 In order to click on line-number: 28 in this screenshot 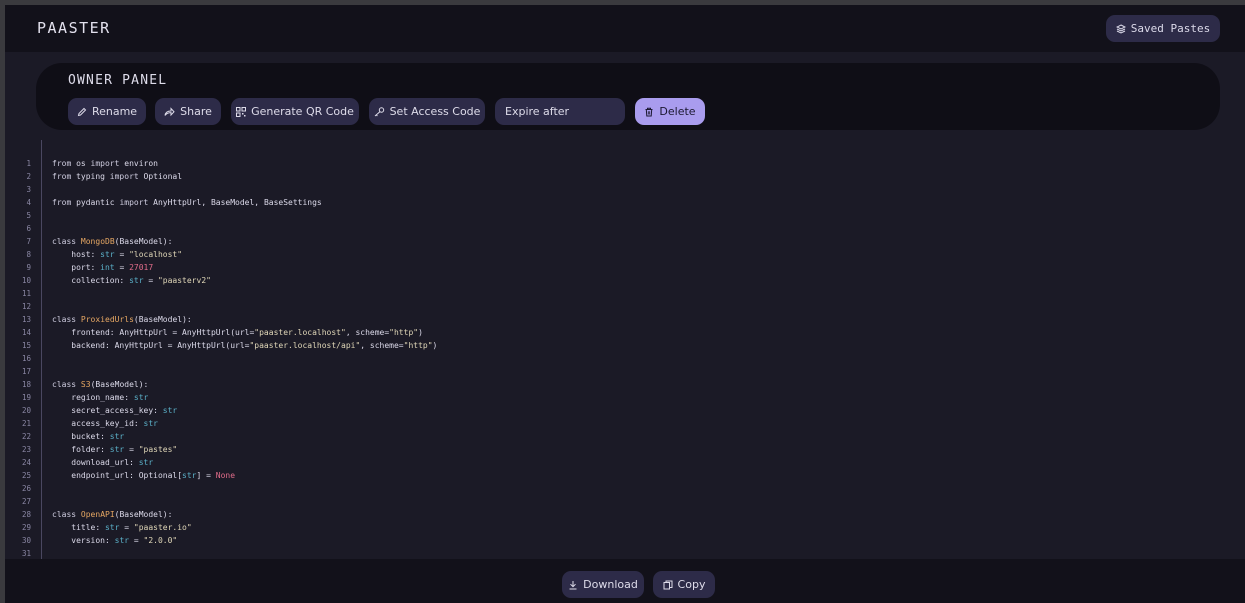, I will do `click(26, 514)`.